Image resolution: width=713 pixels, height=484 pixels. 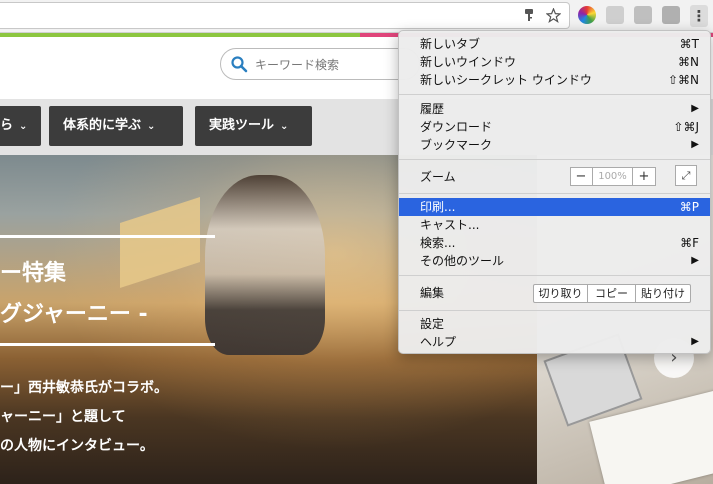 What do you see at coordinates (438, 177) in the screenshot?
I see `menu-item-label: ズーム` at bounding box center [438, 177].